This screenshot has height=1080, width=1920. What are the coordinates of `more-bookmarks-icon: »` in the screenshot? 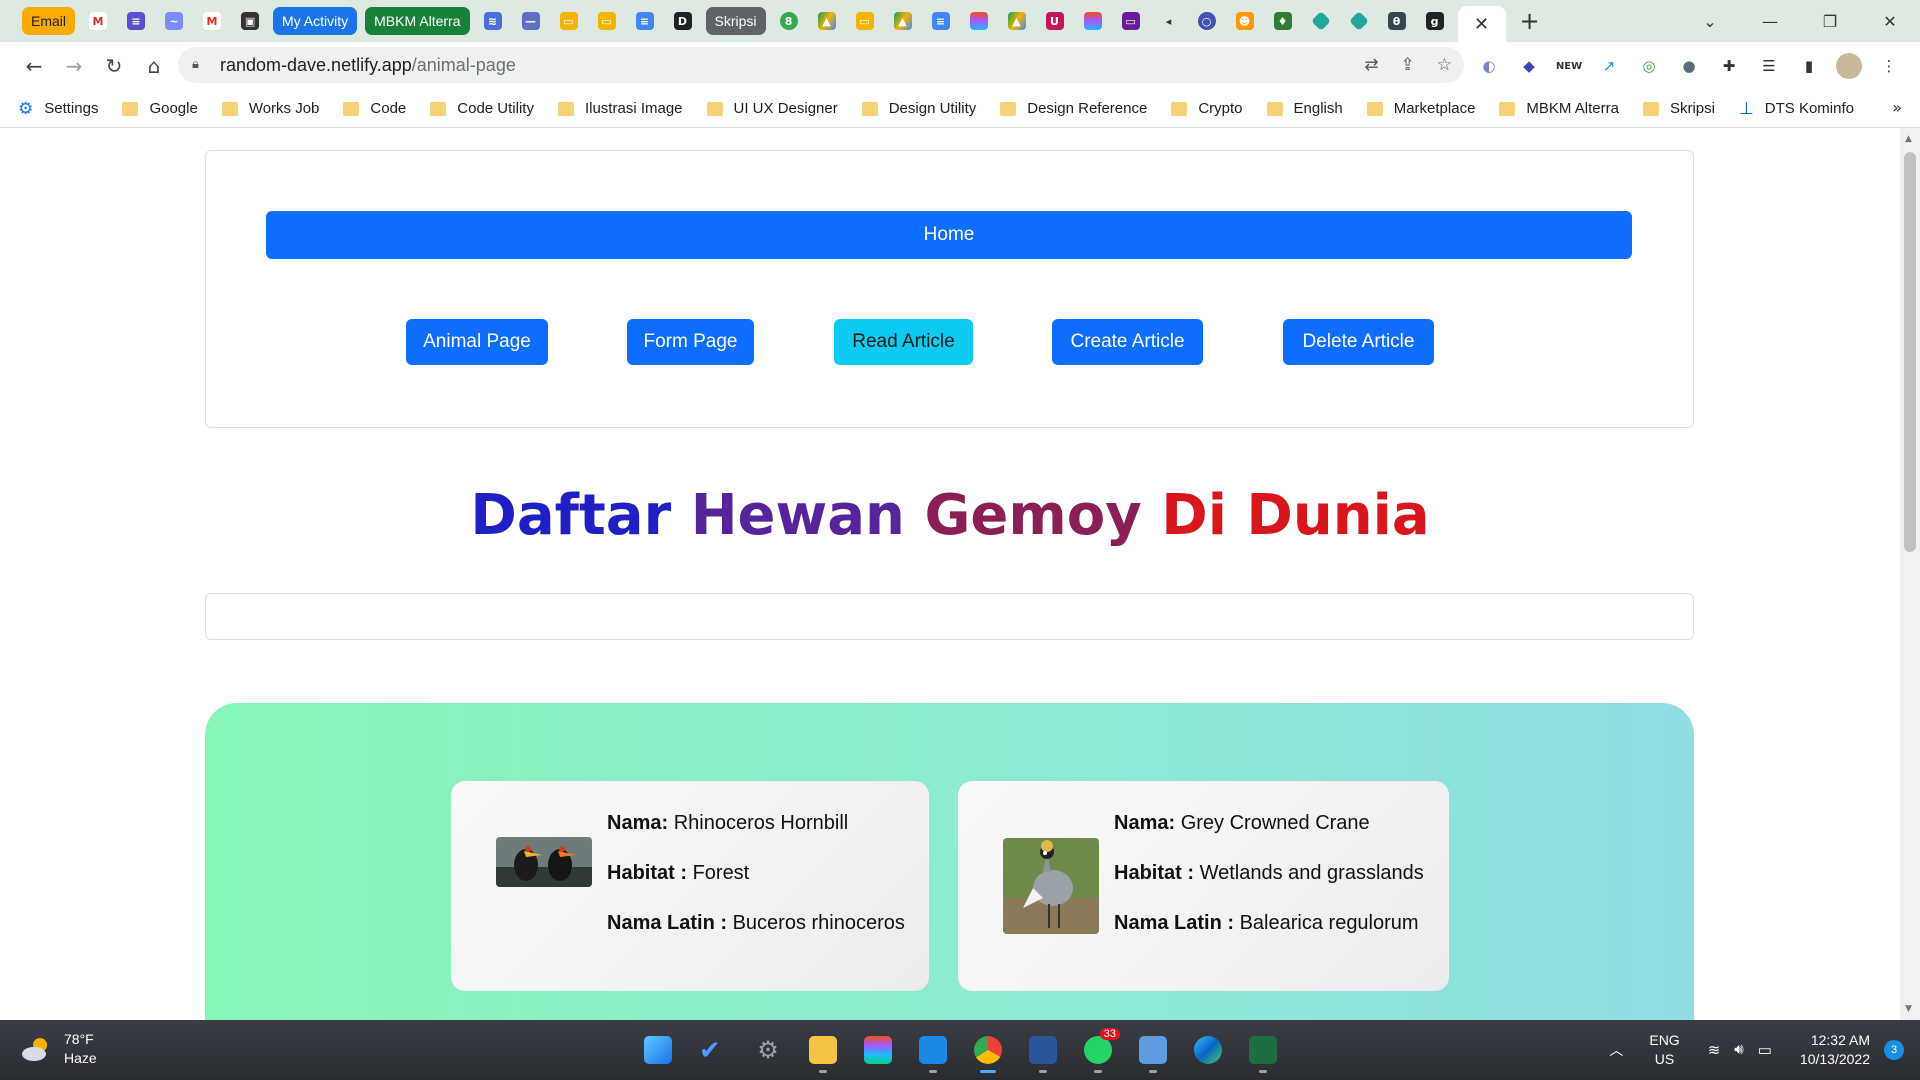 It's located at (1897, 107).